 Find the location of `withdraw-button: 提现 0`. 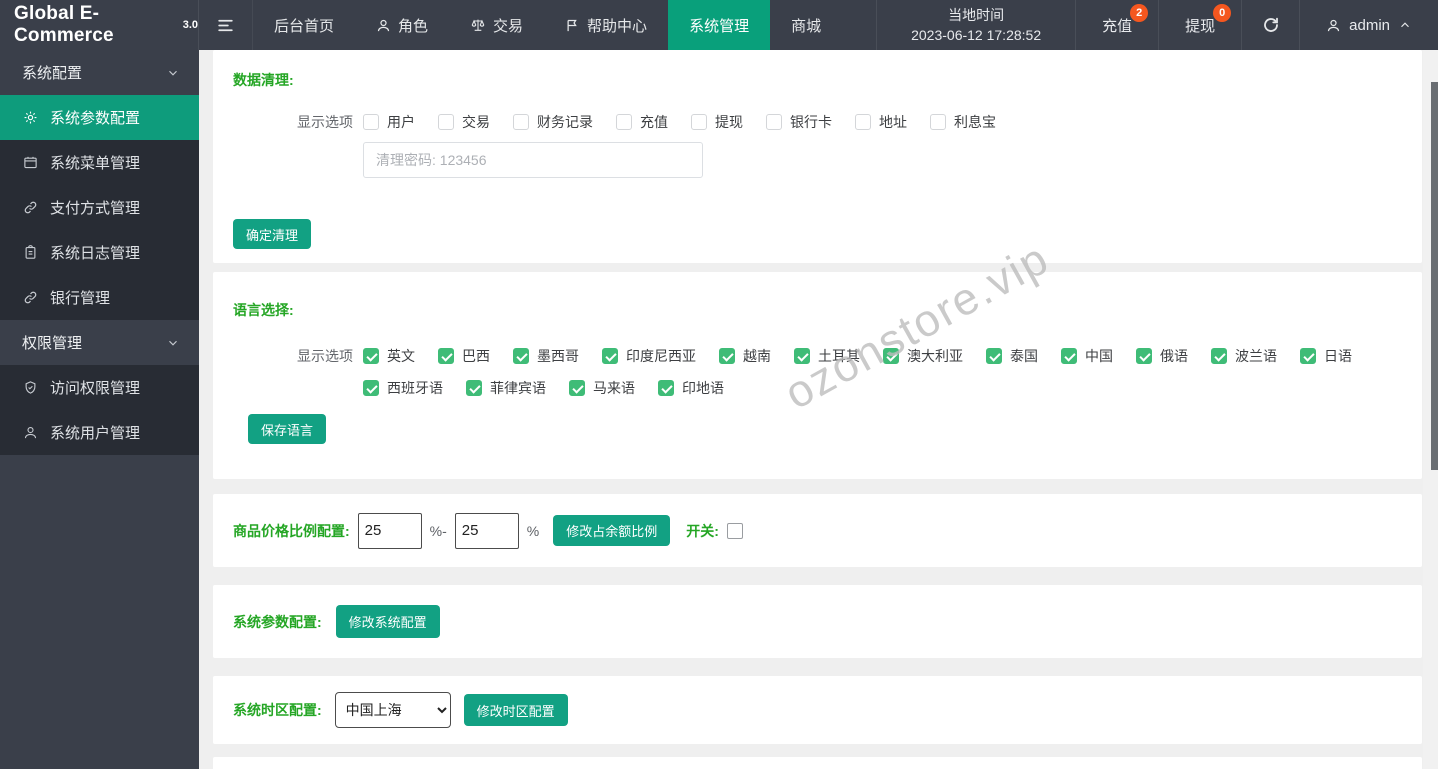

withdraw-button: 提现 0 is located at coordinates (1201, 25).